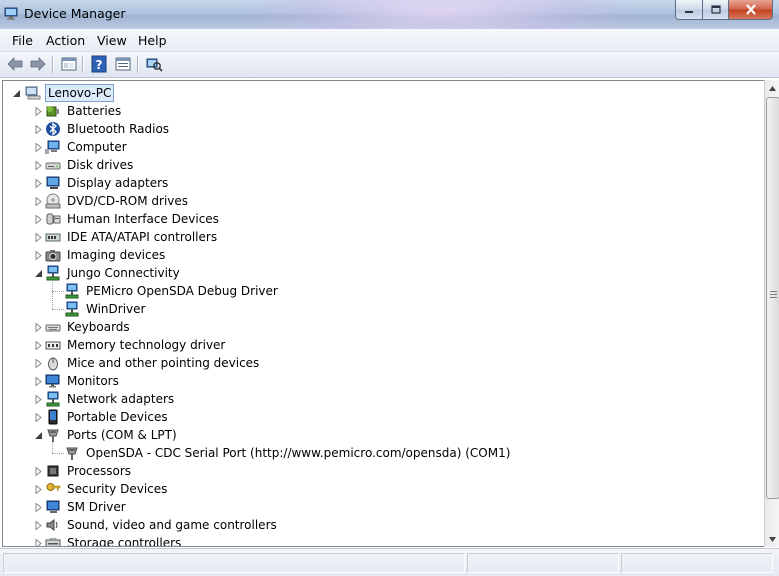 The image size is (779, 576). I want to click on status-cell-tertiary, so click(697, 563).